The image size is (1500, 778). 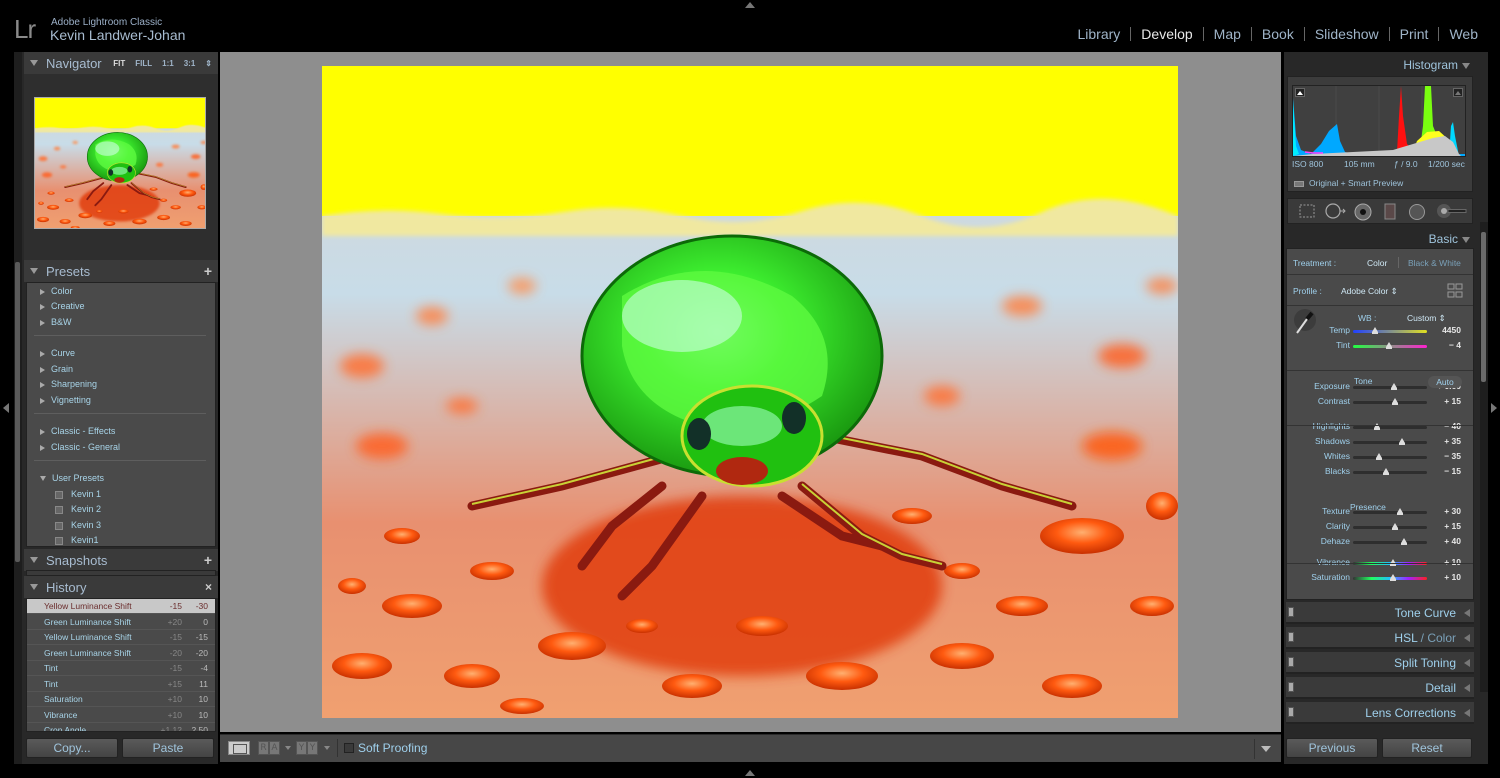 What do you see at coordinates (56, 322) in the screenshot?
I see `preset-folder: B&W` at bounding box center [56, 322].